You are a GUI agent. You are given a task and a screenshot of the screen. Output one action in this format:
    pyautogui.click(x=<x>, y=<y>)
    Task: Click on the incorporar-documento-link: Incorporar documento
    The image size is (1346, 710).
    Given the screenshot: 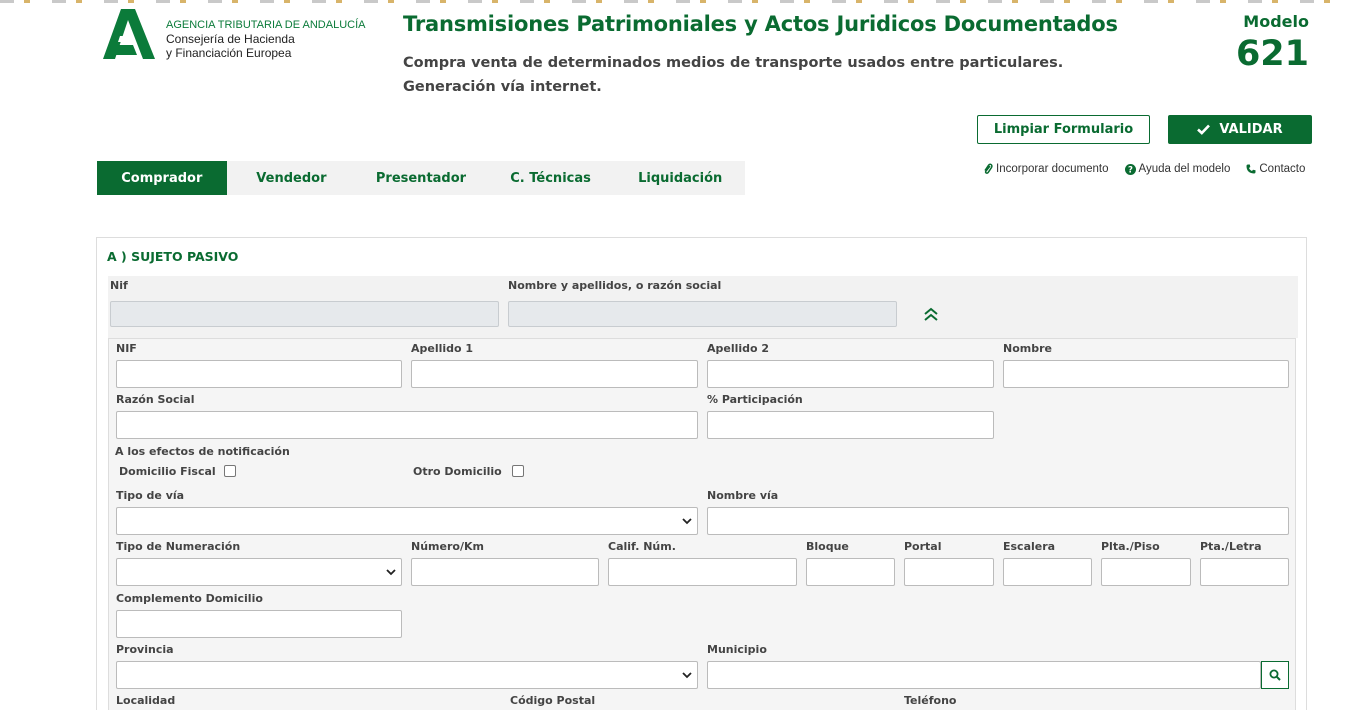 What is the action you would take?
    pyautogui.click(x=1046, y=169)
    